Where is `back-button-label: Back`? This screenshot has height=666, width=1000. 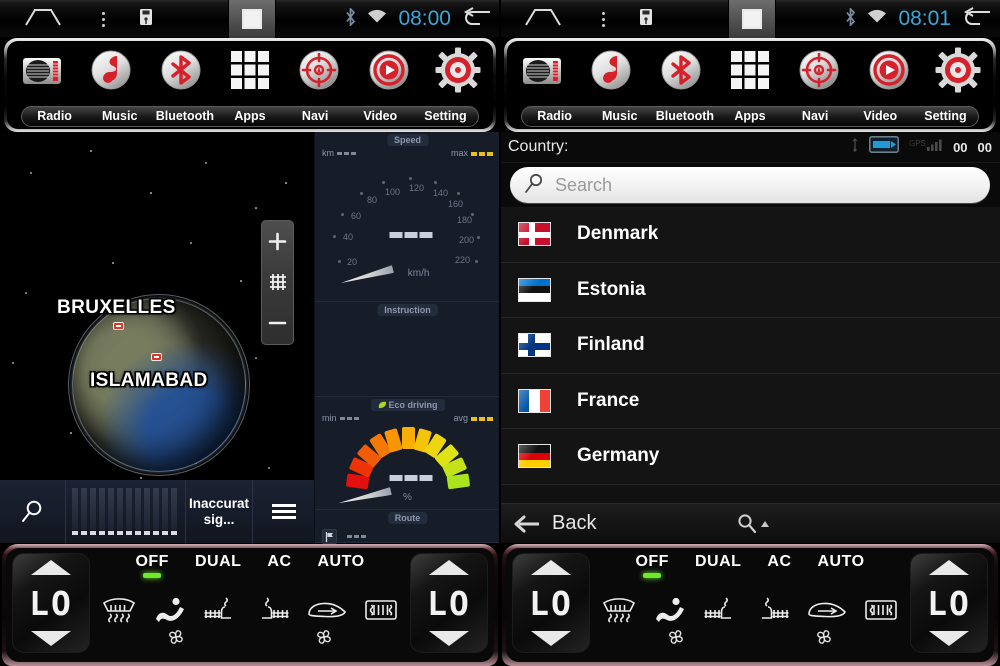
back-button-label: Back is located at coordinates (574, 523).